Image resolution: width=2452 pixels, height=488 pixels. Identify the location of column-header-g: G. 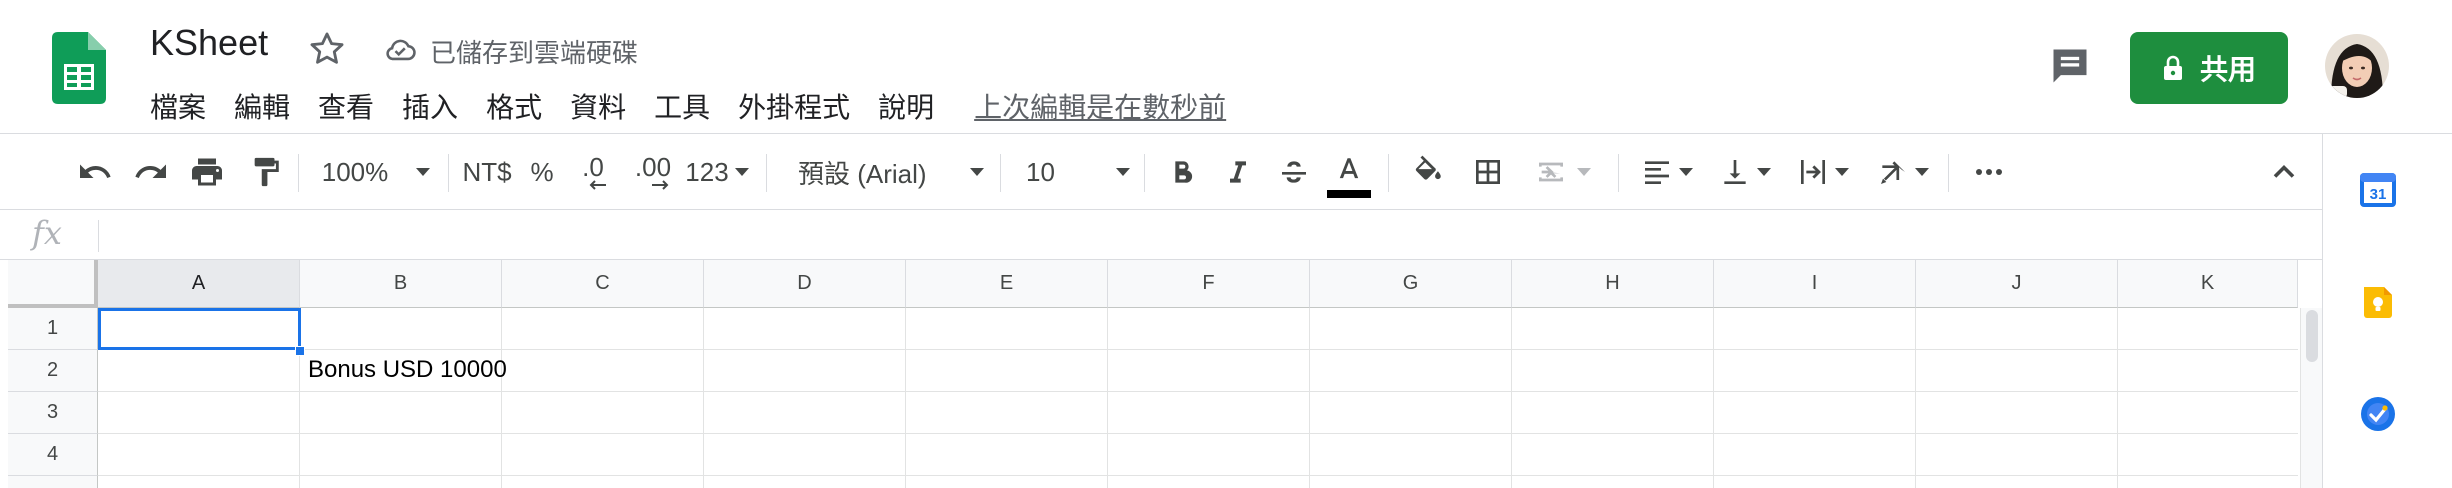
(1411, 284).